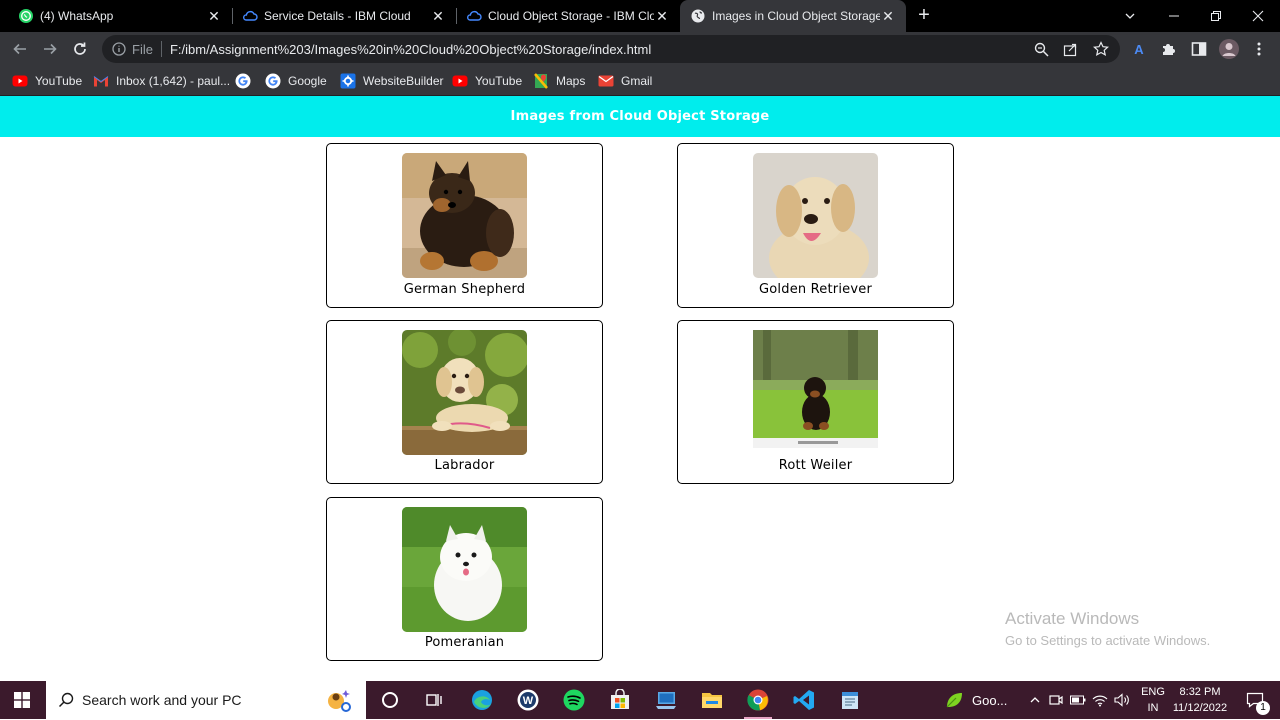 The height and width of the screenshot is (720, 1280). I want to click on windows-logo-icon, so click(22, 700).